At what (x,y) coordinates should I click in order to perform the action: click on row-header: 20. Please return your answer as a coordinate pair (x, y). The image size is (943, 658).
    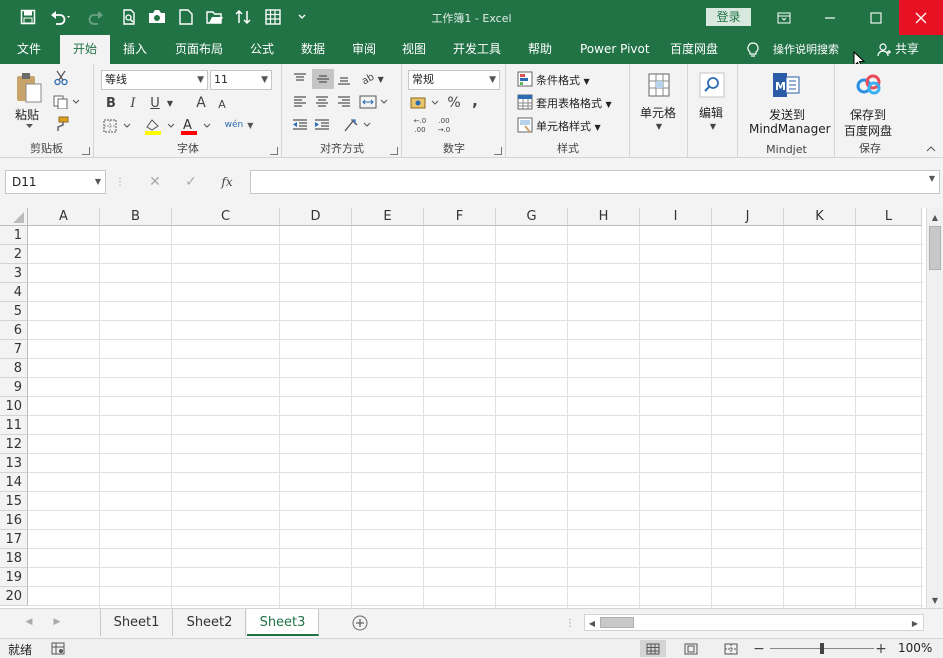
    Looking at the image, I should click on (14, 596).